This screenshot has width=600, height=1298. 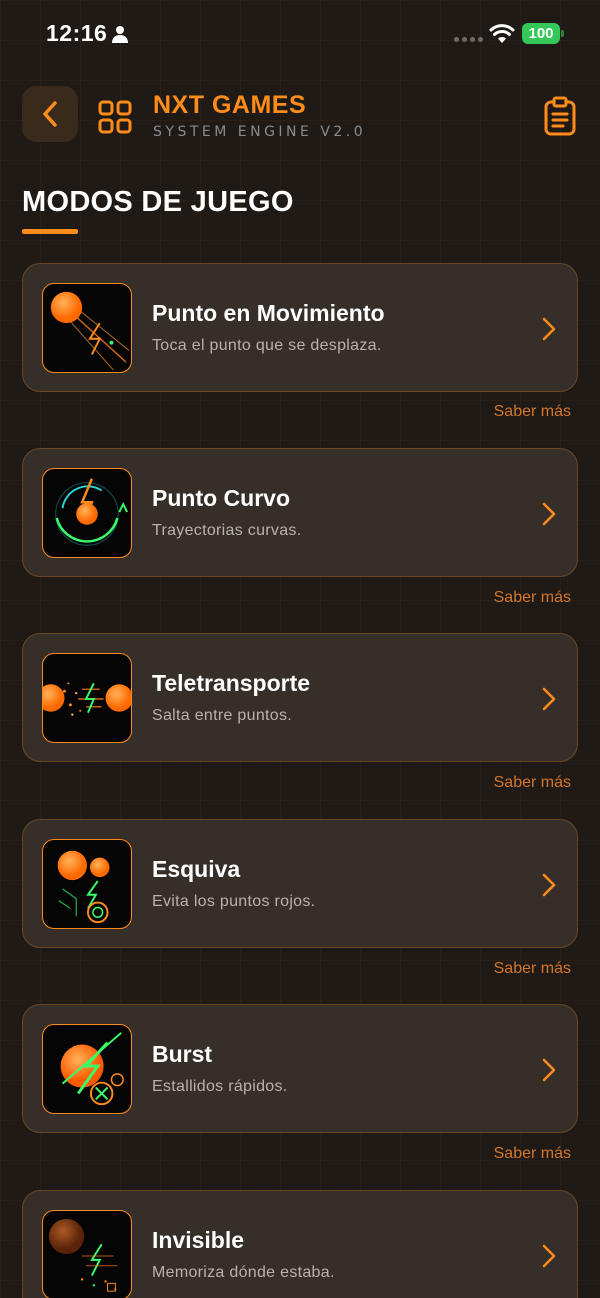 What do you see at coordinates (562, 33) in the screenshot?
I see `battery-tip` at bounding box center [562, 33].